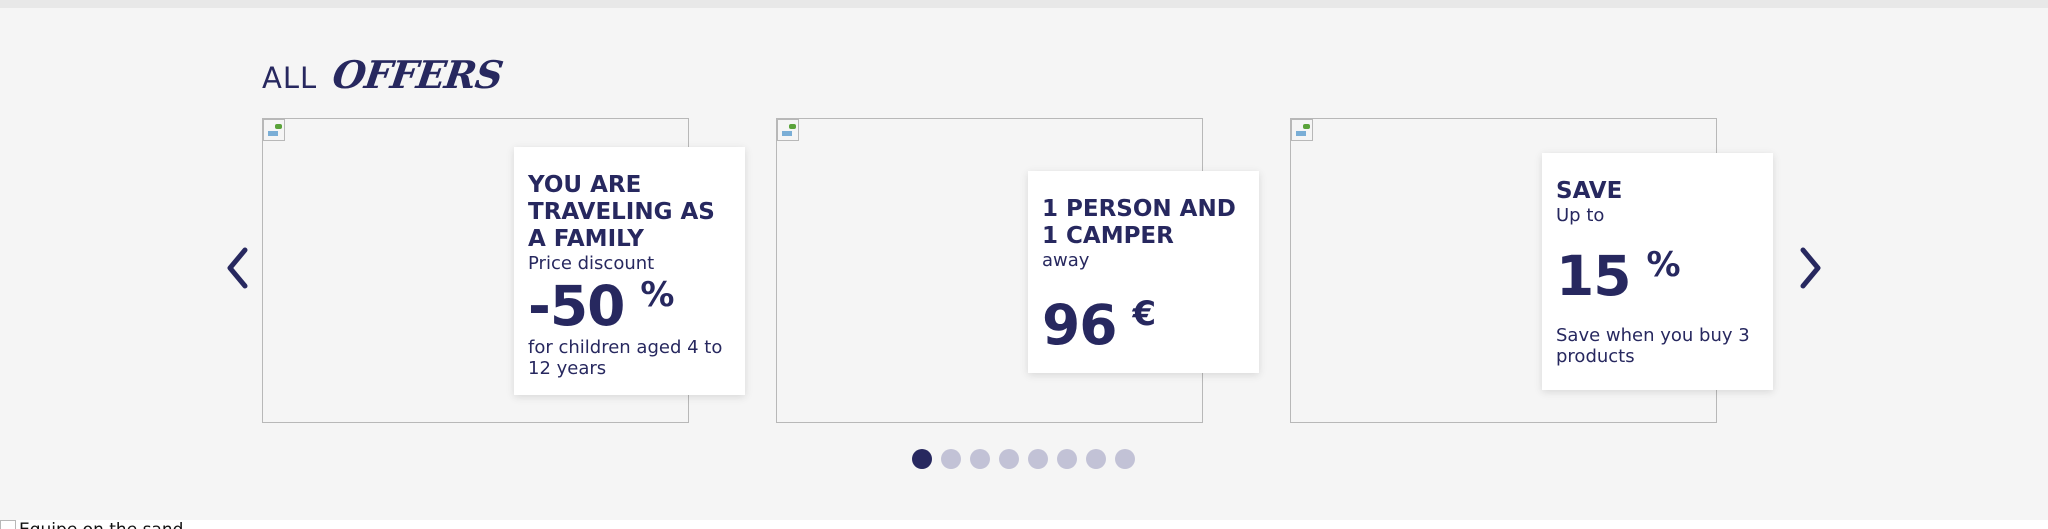 Image resolution: width=2048 pixels, height=529 pixels. I want to click on offer-unit: €, so click(1144, 314).